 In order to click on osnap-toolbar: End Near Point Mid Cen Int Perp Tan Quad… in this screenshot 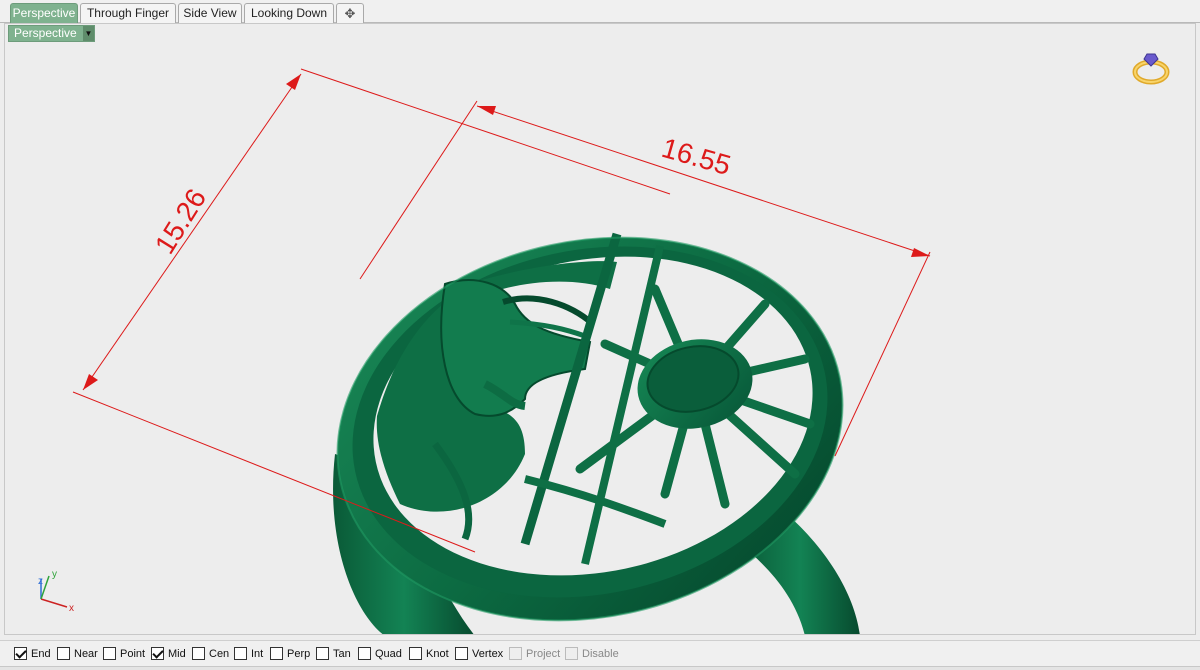, I will do `click(600, 653)`.